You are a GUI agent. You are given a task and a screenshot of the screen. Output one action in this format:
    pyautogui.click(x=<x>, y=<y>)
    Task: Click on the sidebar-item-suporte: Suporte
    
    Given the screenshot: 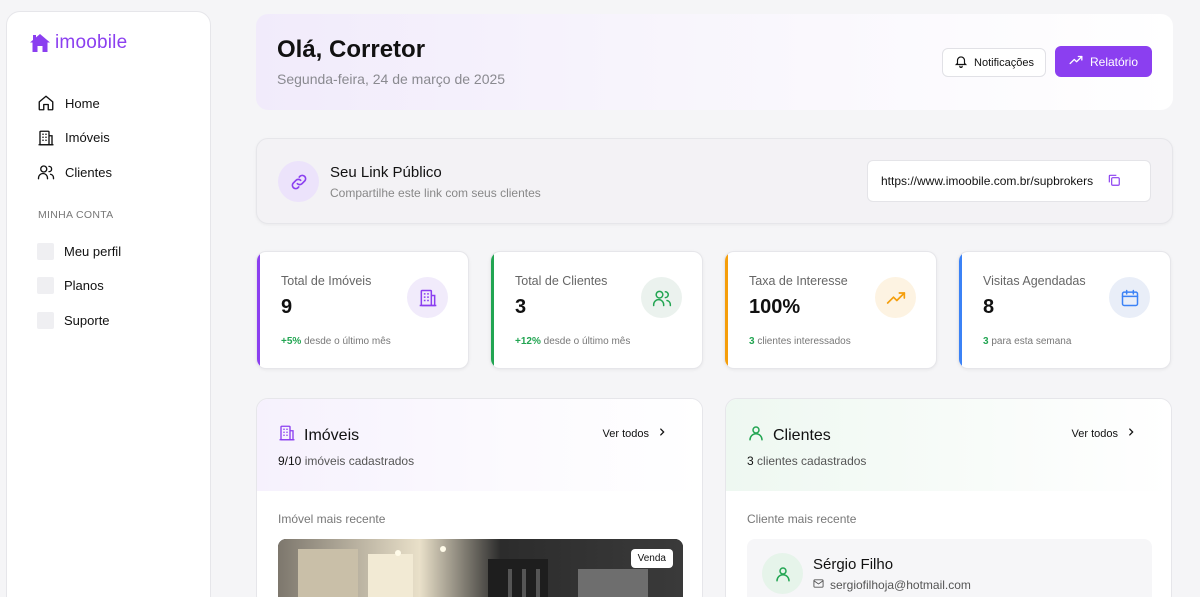 What is the action you would take?
    pyautogui.click(x=79, y=320)
    